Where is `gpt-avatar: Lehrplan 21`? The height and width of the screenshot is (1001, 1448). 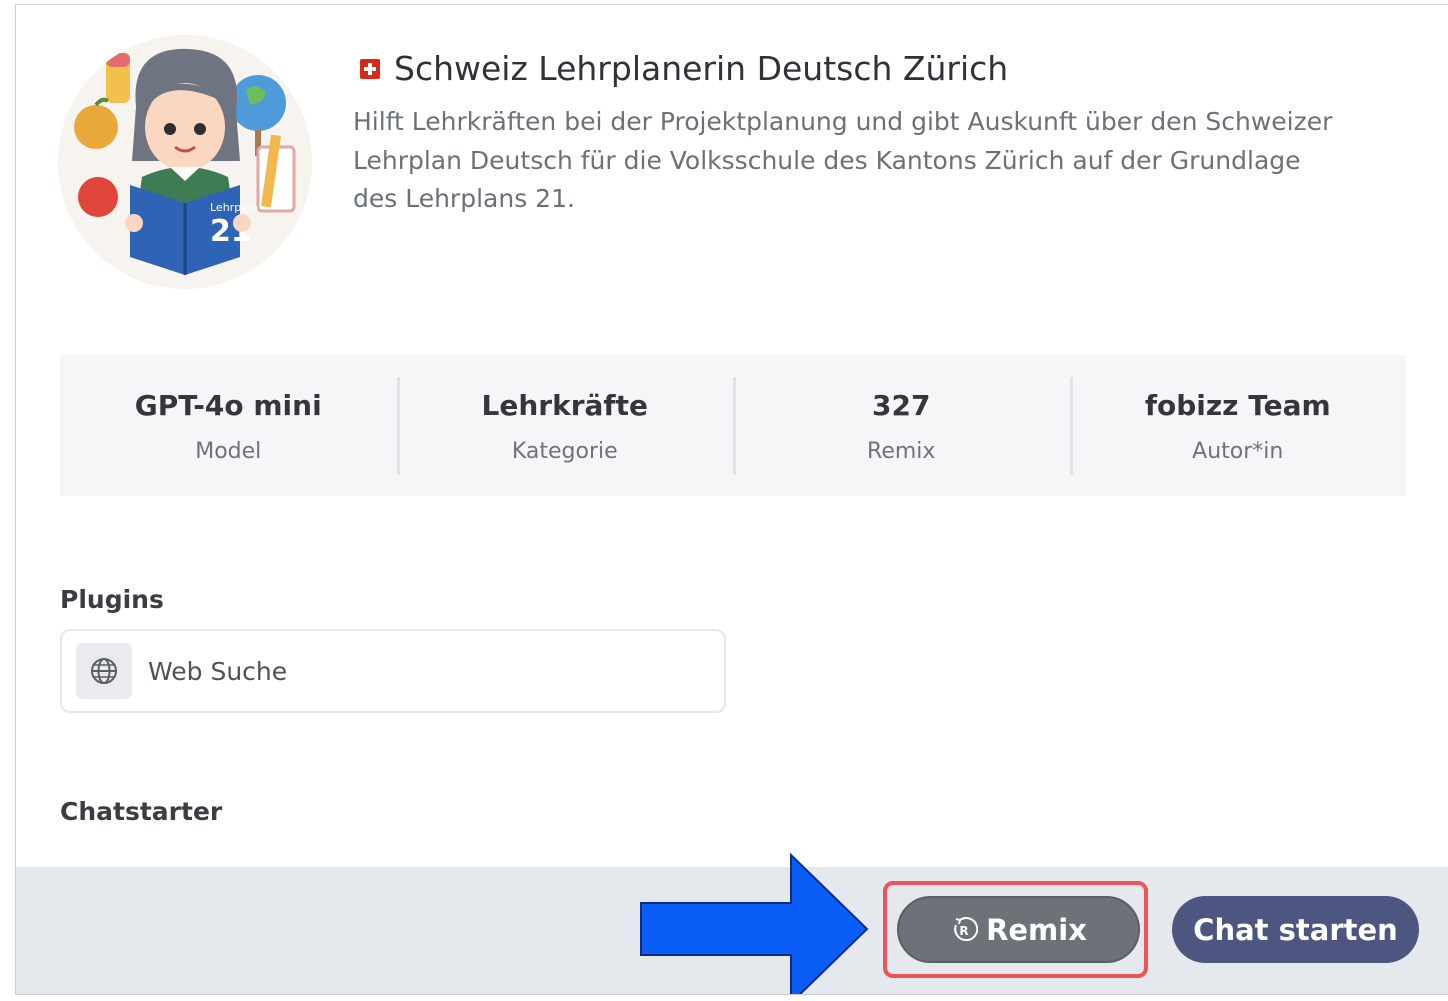 gpt-avatar: Lehrplan 21 is located at coordinates (185, 162).